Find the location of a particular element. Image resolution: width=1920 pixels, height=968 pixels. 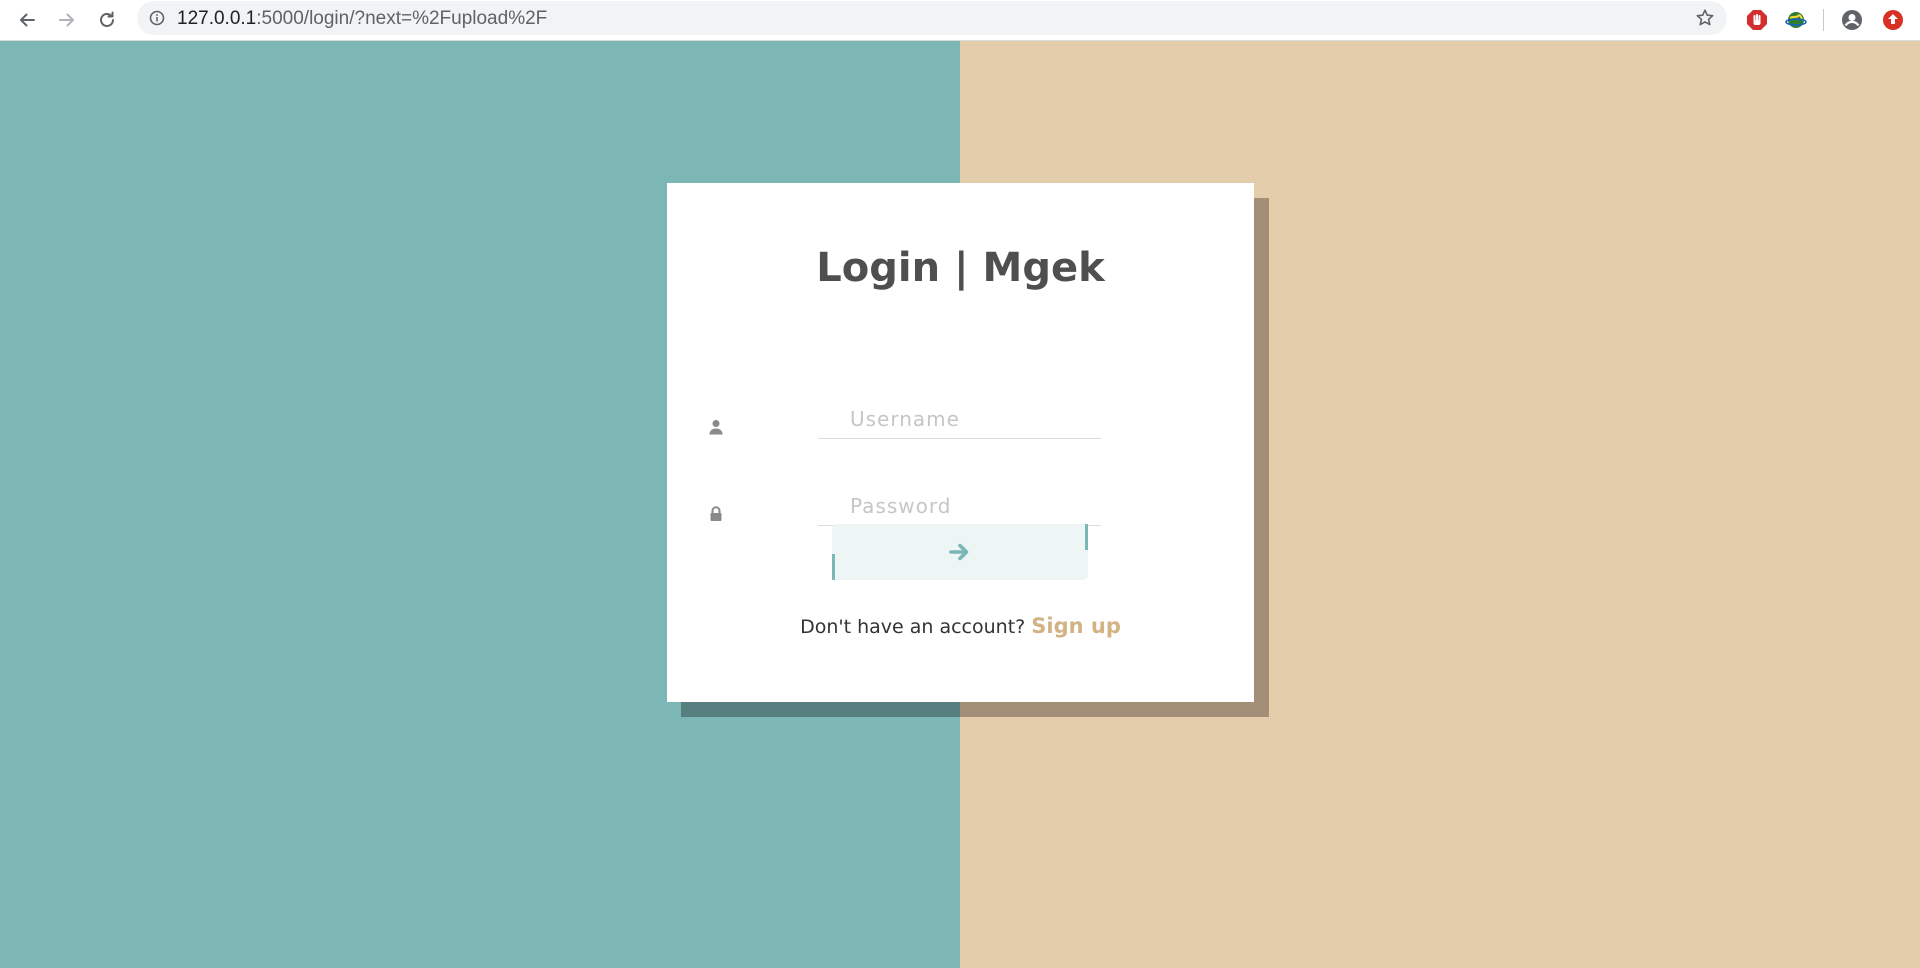

browser-toolbar: 127.0.0.1:5000/login/?next=%2Fupload%2F is located at coordinates (960, 20).